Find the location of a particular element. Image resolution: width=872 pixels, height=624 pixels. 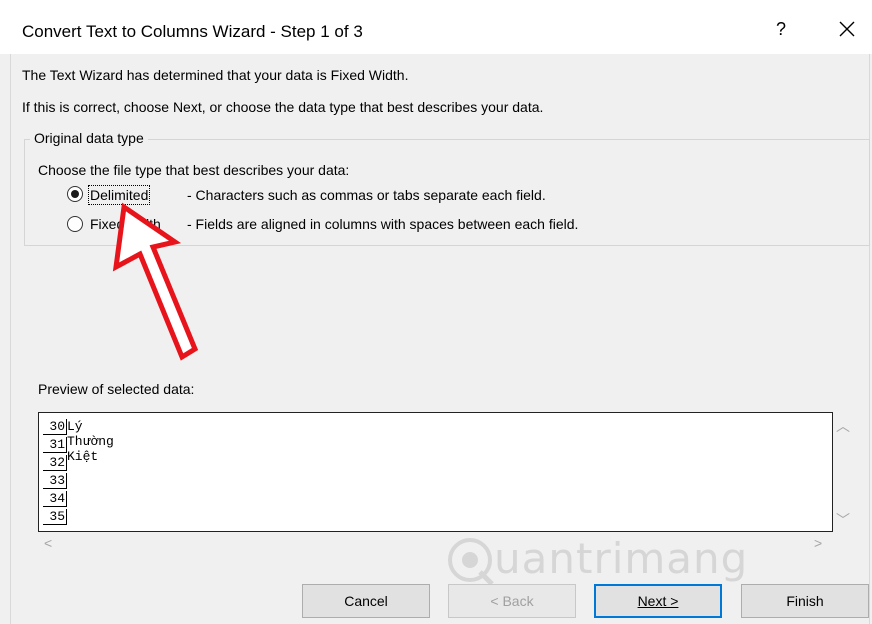

radio-delimited is located at coordinates (75, 194).